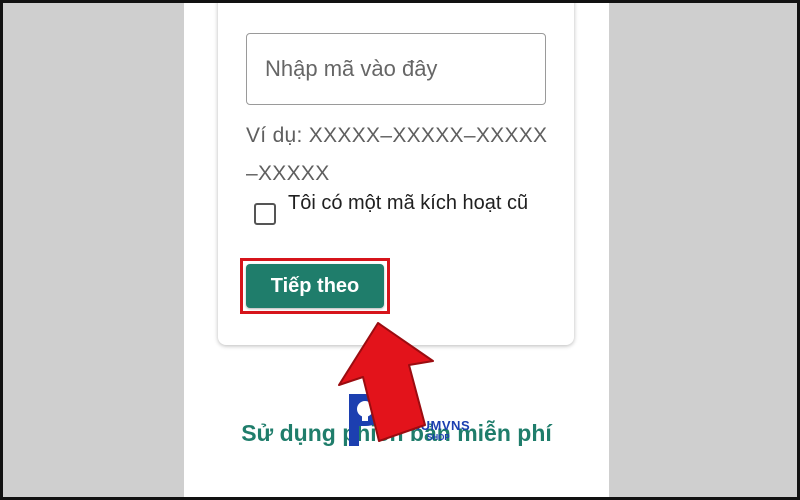 The image size is (800, 500). Describe the element at coordinates (265, 214) in the screenshot. I see `old-activation-code-checkbox` at that location.